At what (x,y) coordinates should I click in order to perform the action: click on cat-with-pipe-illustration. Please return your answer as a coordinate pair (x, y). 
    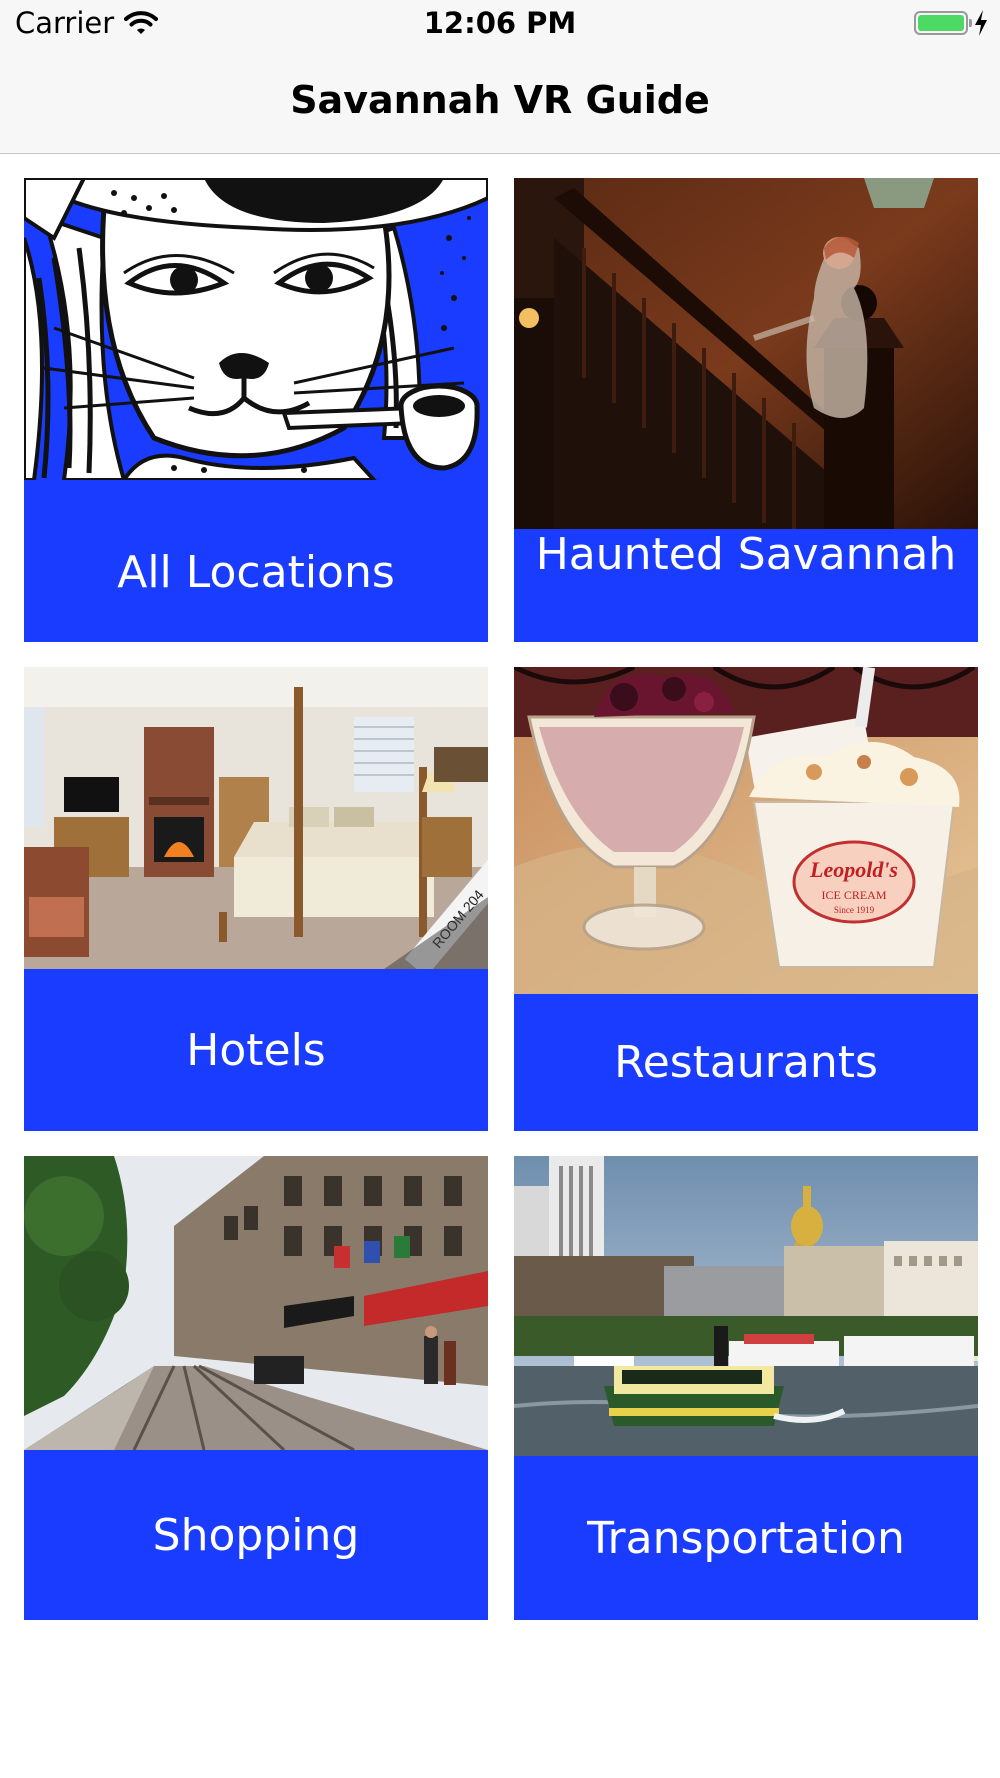
    Looking at the image, I should click on (256, 329).